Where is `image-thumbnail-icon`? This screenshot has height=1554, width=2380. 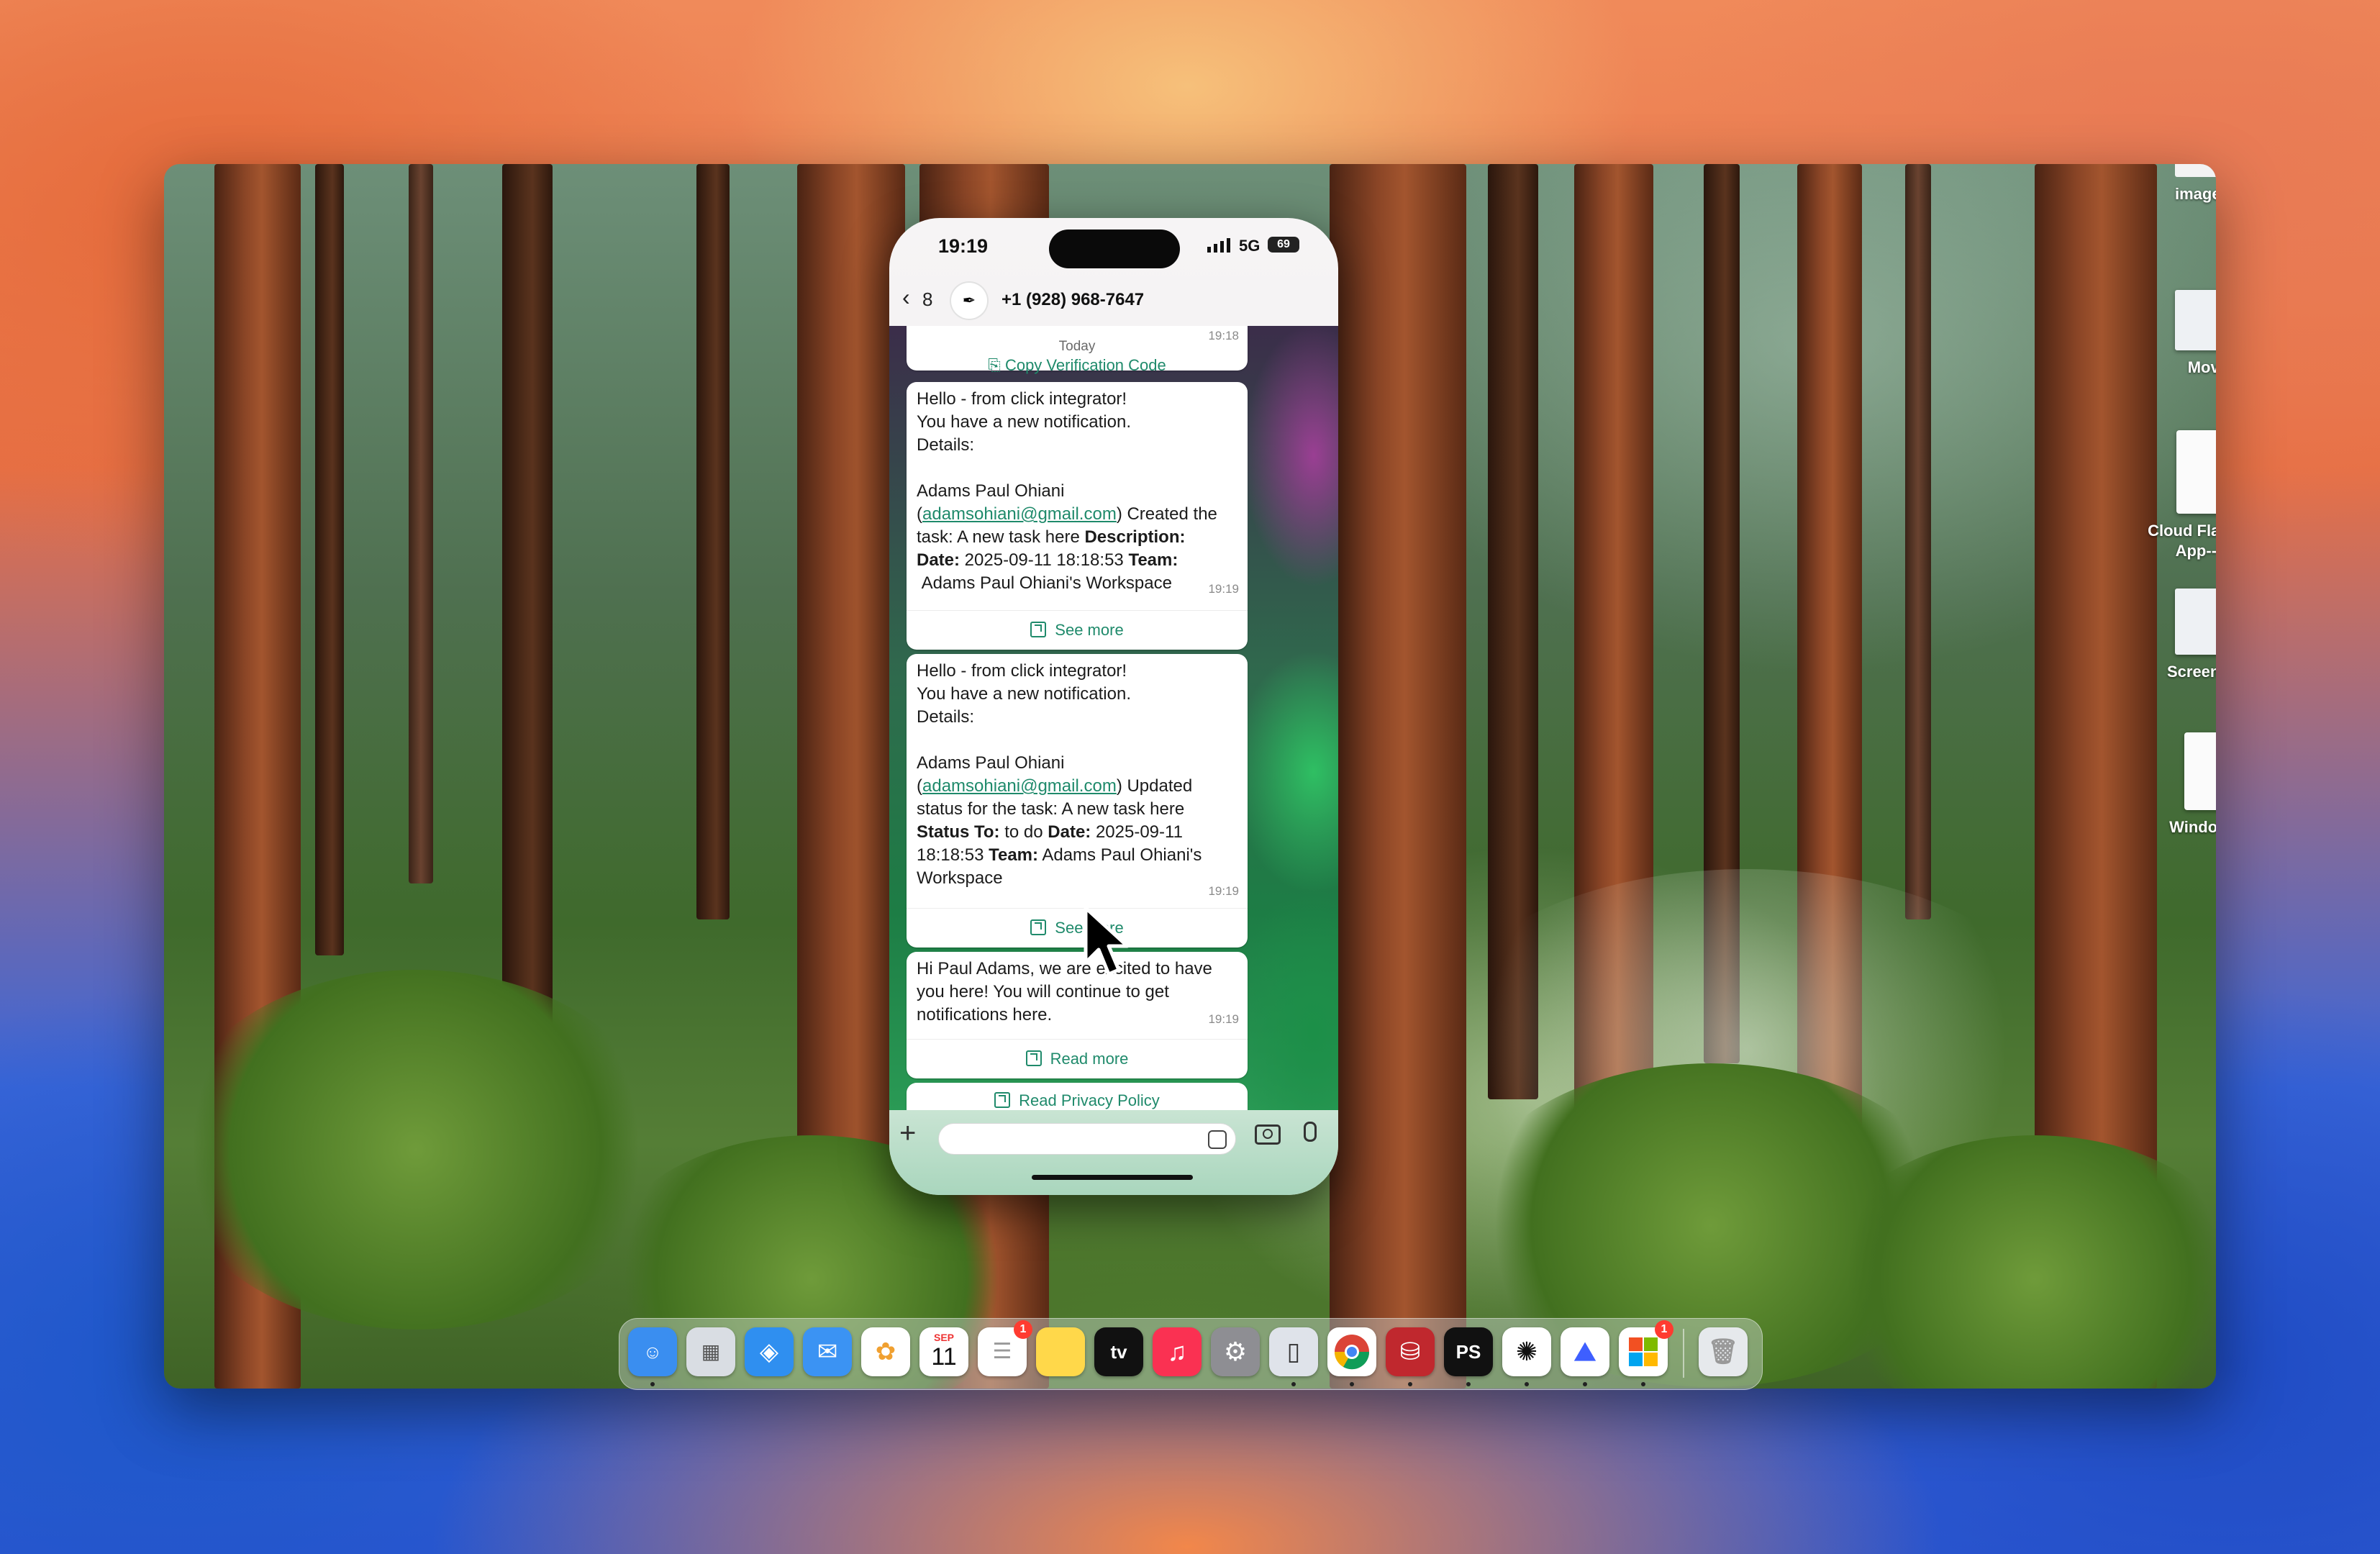
image-thumbnail-icon is located at coordinates (2195, 171).